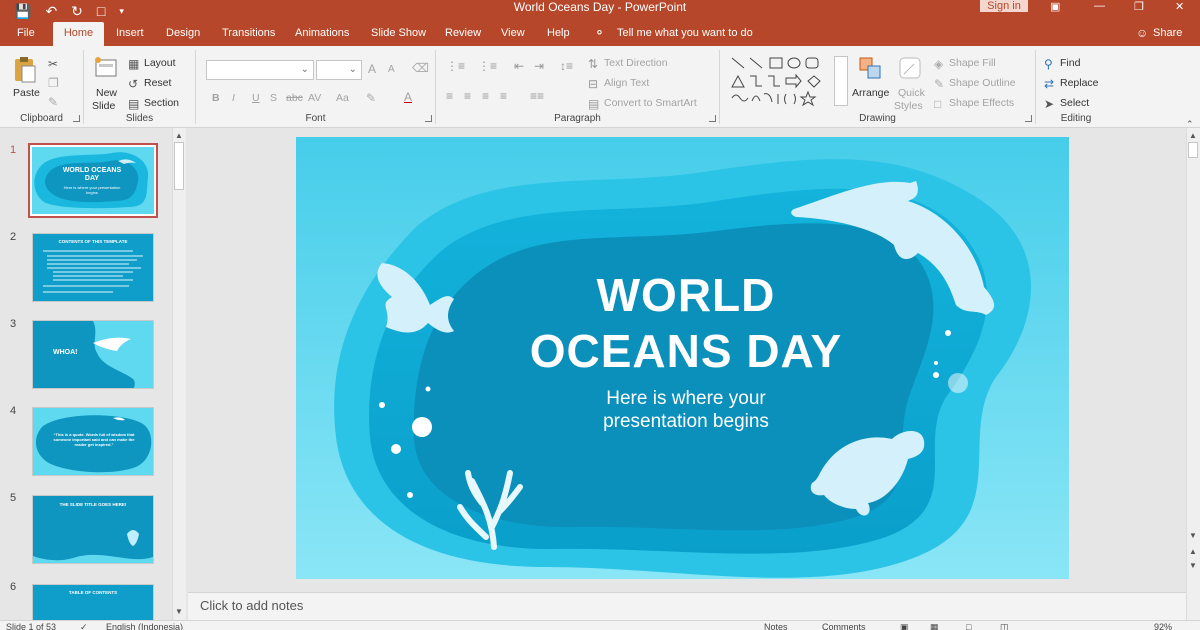 The width and height of the screenshot is (1200, 630). Describe the element at coordinates (1074, 103) in the screenshot. I see `select-button: Select` at that location.